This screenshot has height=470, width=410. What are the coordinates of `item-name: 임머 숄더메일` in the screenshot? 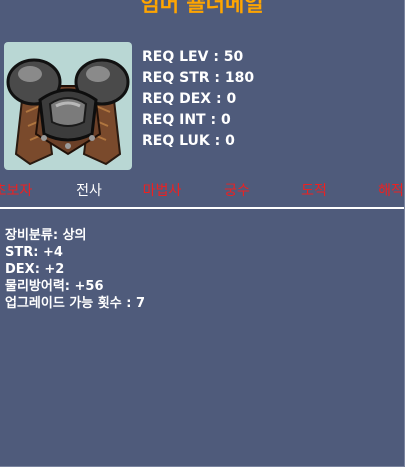 It's located at (202, 8).